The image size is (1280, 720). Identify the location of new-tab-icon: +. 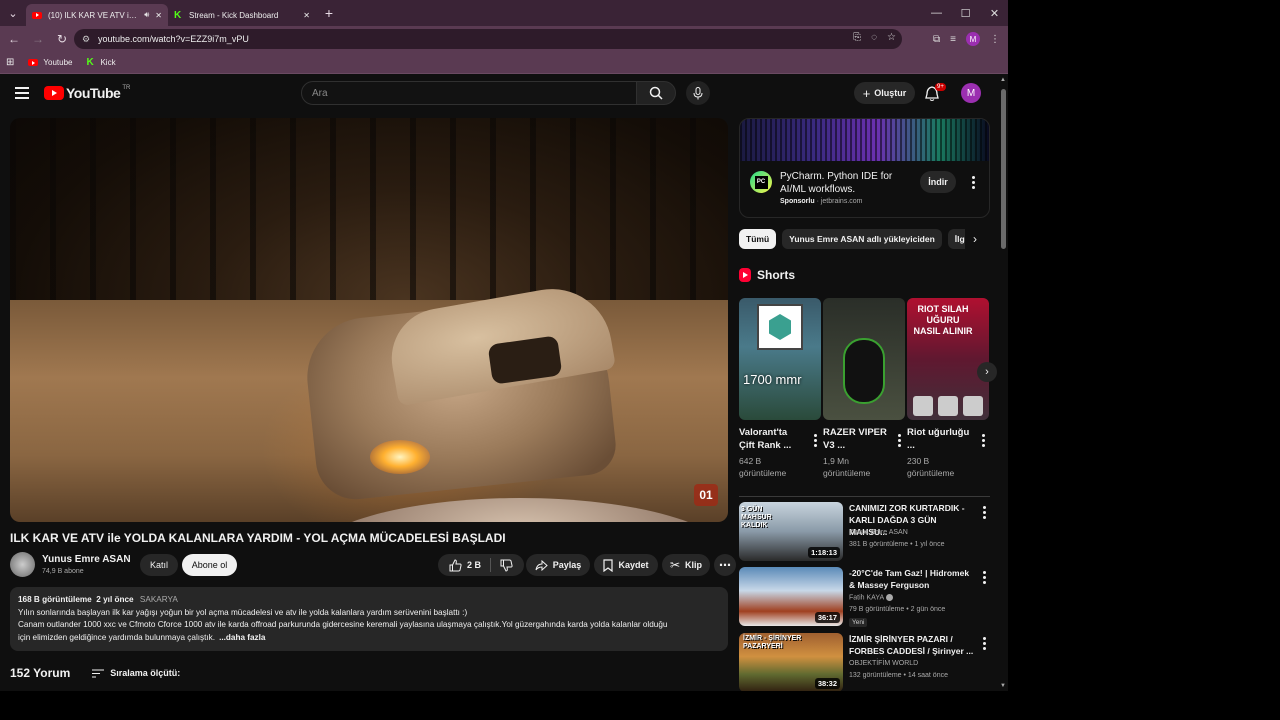
(329, 13).